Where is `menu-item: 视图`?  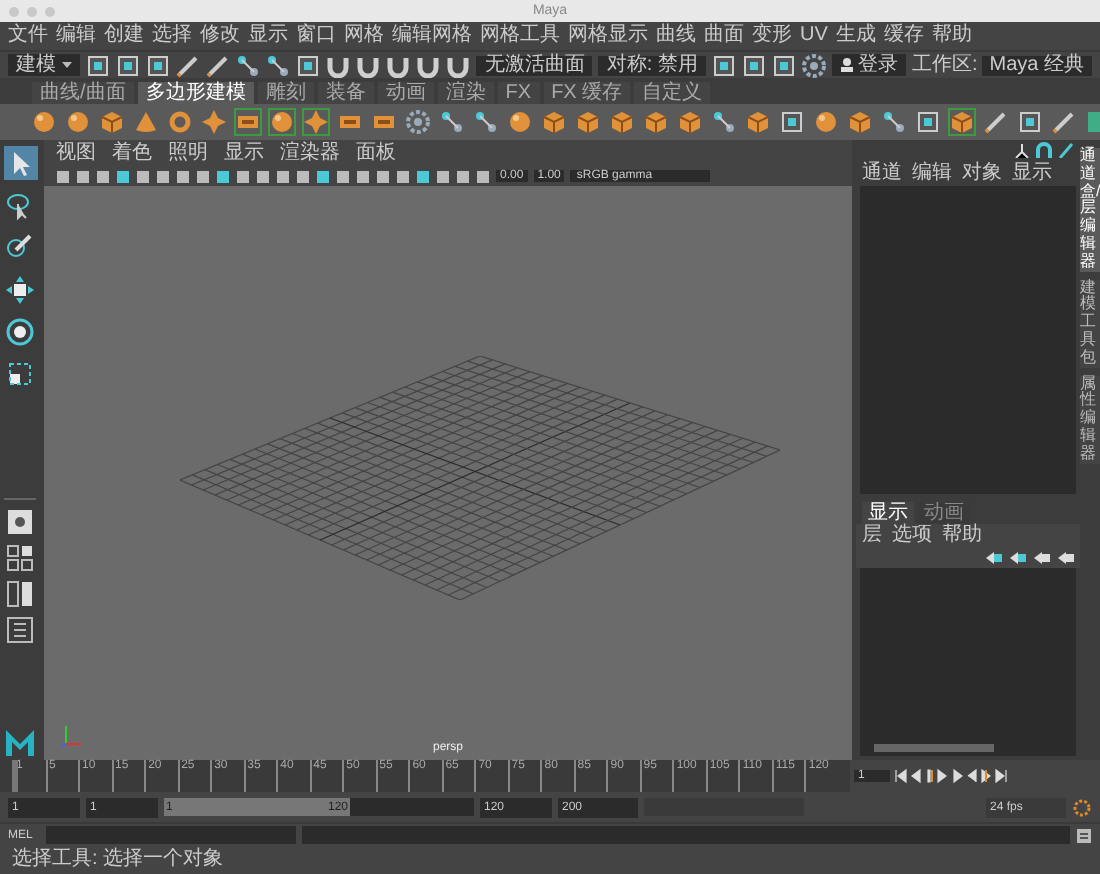 menu-item: 视图 is located at coordinates (76, 153).